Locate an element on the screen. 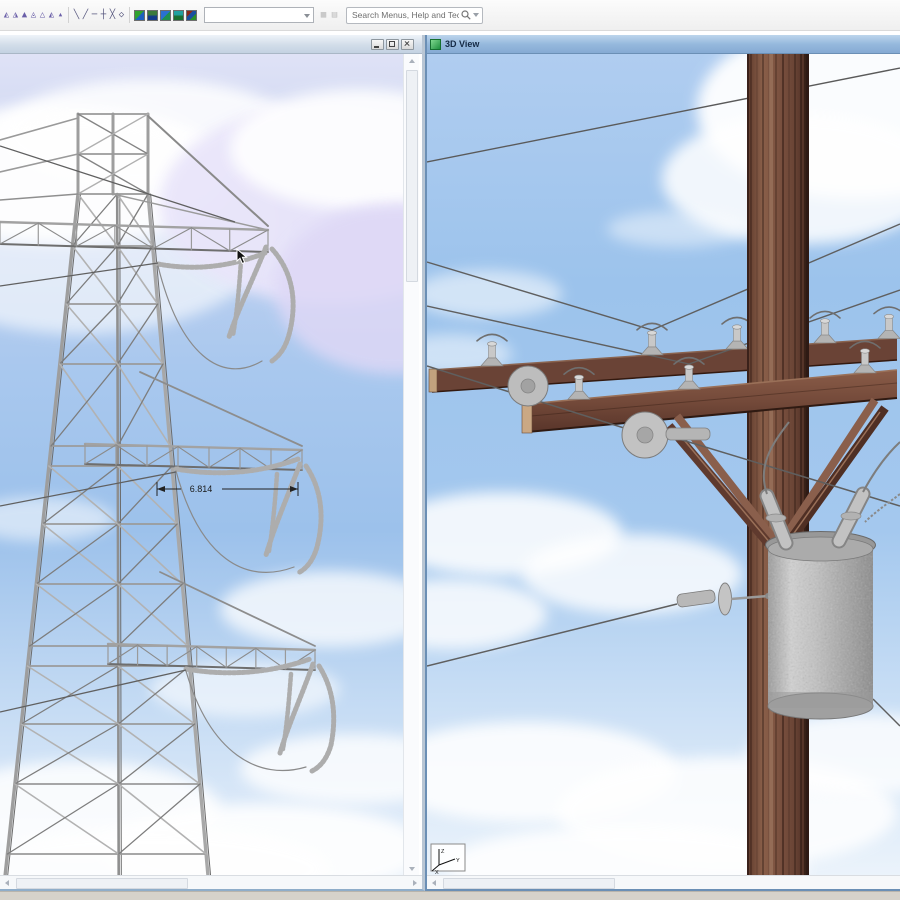 The height and width of the screenshot is (900, 900). line-tool-icon-4: ┼ is located at coordinates (103, 15).